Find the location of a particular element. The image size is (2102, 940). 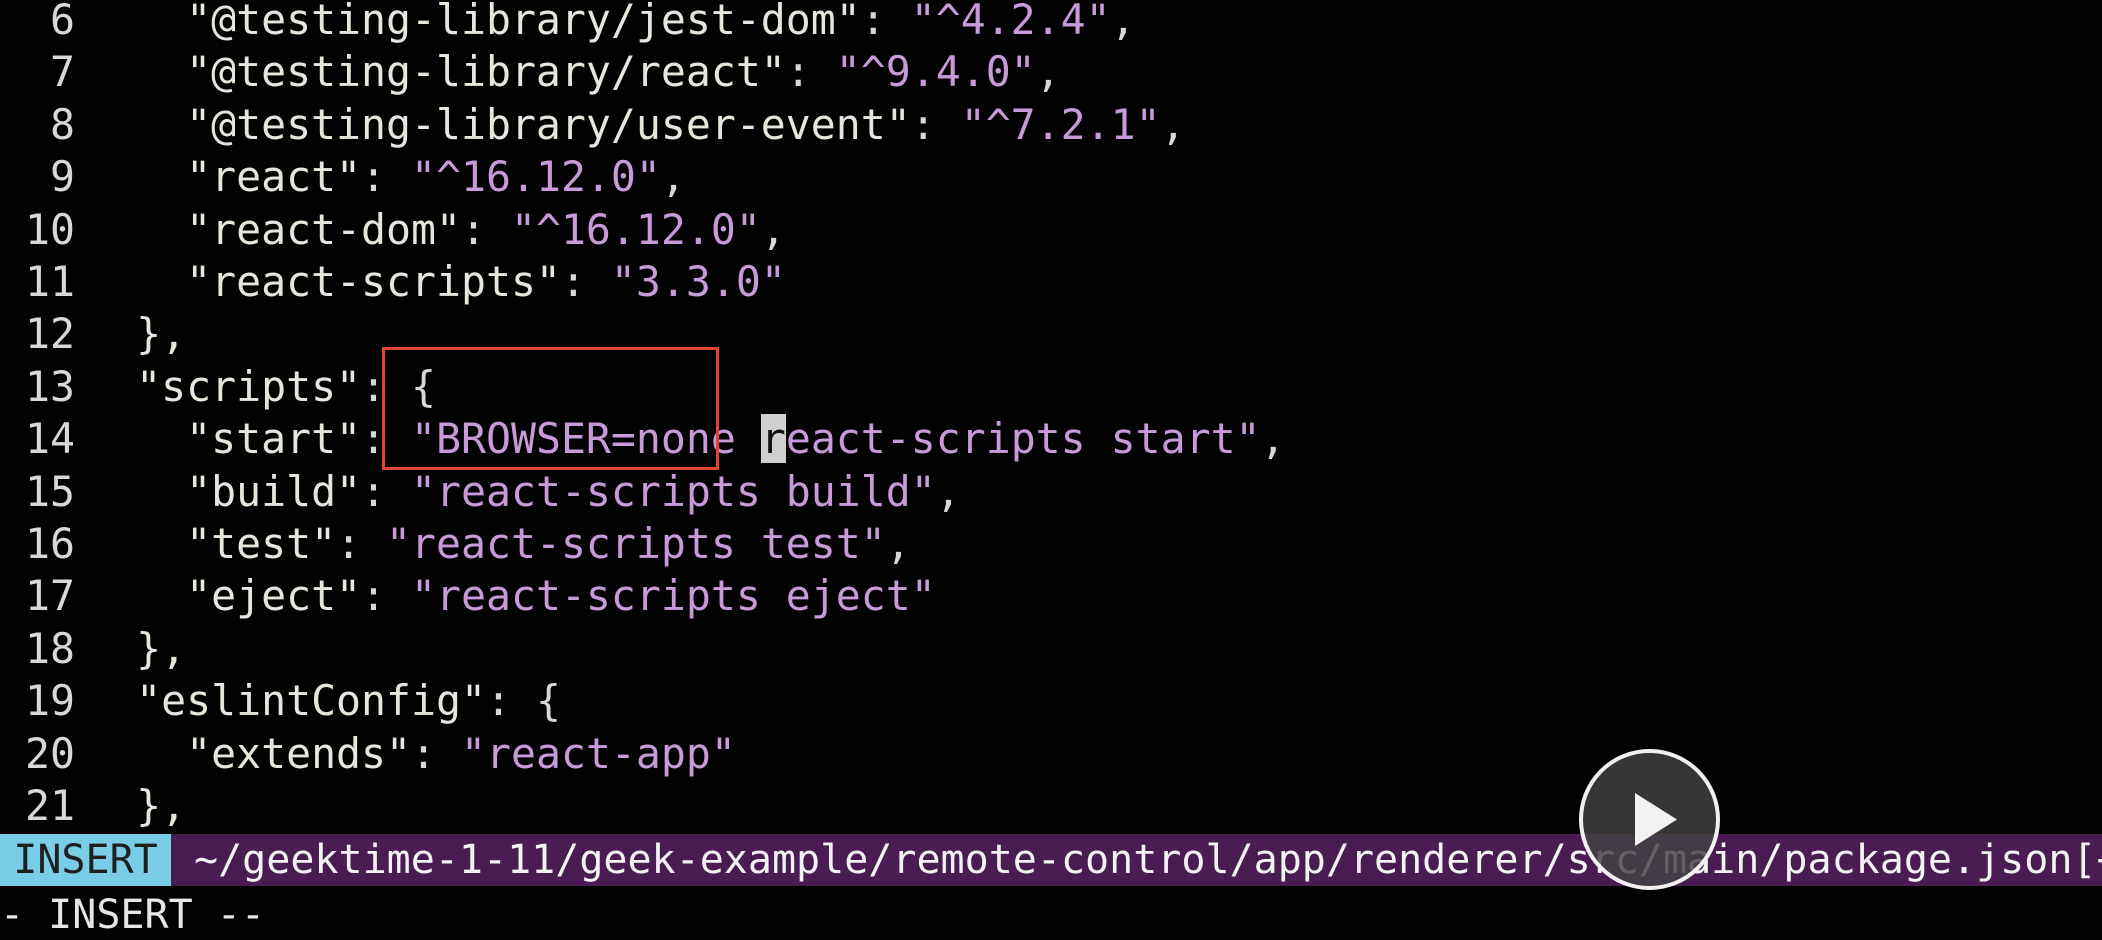

json-key: "@testing-library/react" is located at coordinates (486, 72).